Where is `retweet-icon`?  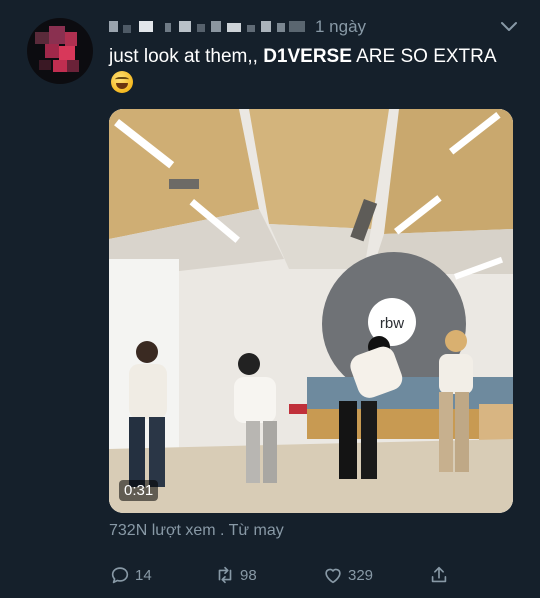 retweet-icon is located at coordinates (225, 575).